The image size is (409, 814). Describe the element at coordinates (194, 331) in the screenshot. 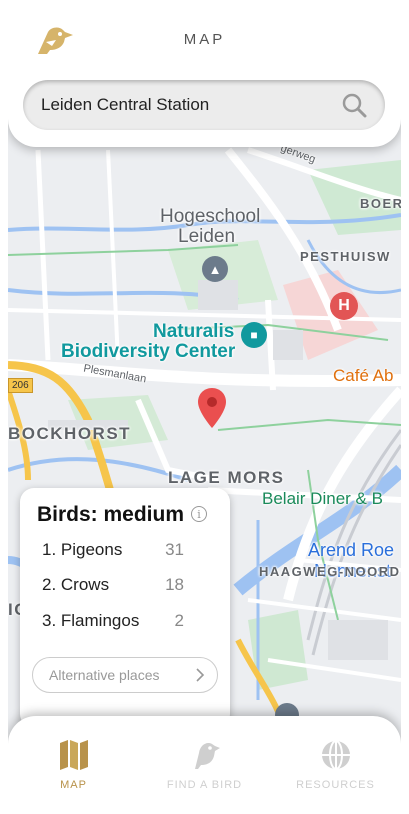

I see `museum-label-line1: Naturalis` at that location.